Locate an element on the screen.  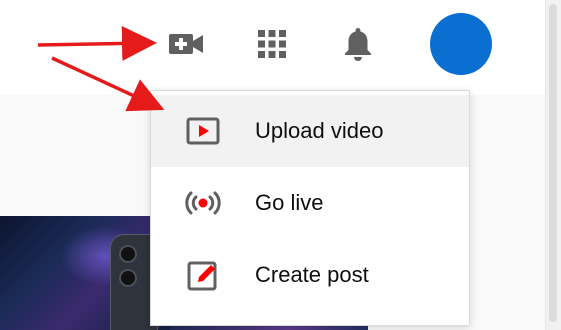
go-live-icon is located at coordinates (203, 203).